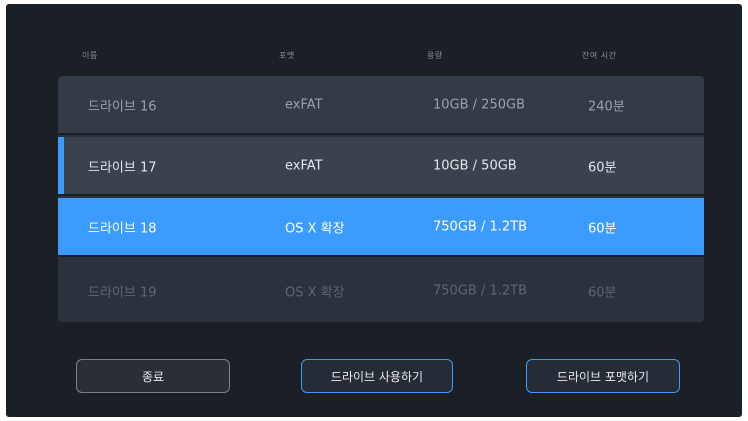 The width and height of the screenshot is (748, 421). What do you see at coordinates (377, 376) in the screenshot?
I see `use-drive-button: 드라이브 사용하기` at bounding box center [377, 376].